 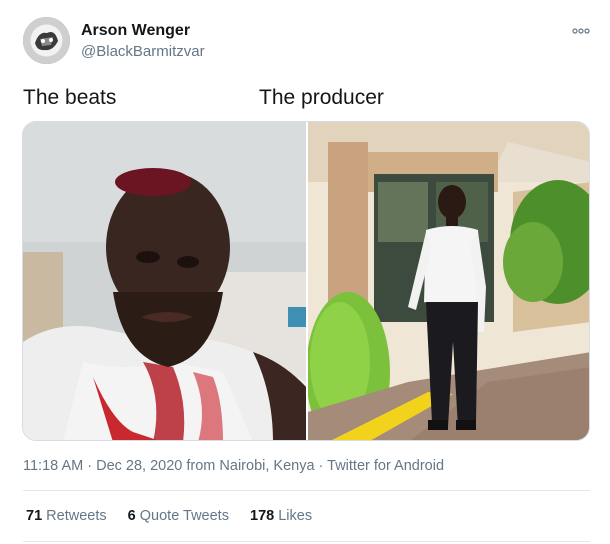 What do you see at coordinates (74, 516) in the screenshot?
I see `retweets-label: Retweets` at bounding box center [74, 516].